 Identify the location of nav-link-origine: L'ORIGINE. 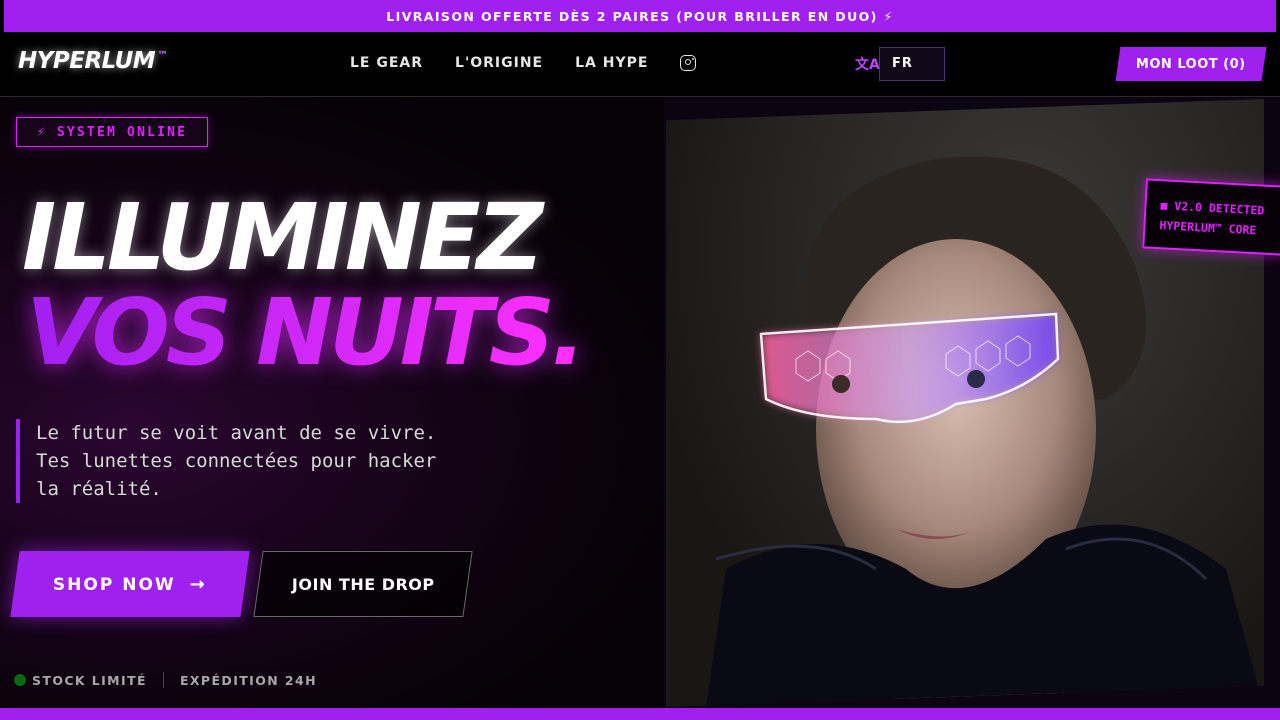
(499, 63).